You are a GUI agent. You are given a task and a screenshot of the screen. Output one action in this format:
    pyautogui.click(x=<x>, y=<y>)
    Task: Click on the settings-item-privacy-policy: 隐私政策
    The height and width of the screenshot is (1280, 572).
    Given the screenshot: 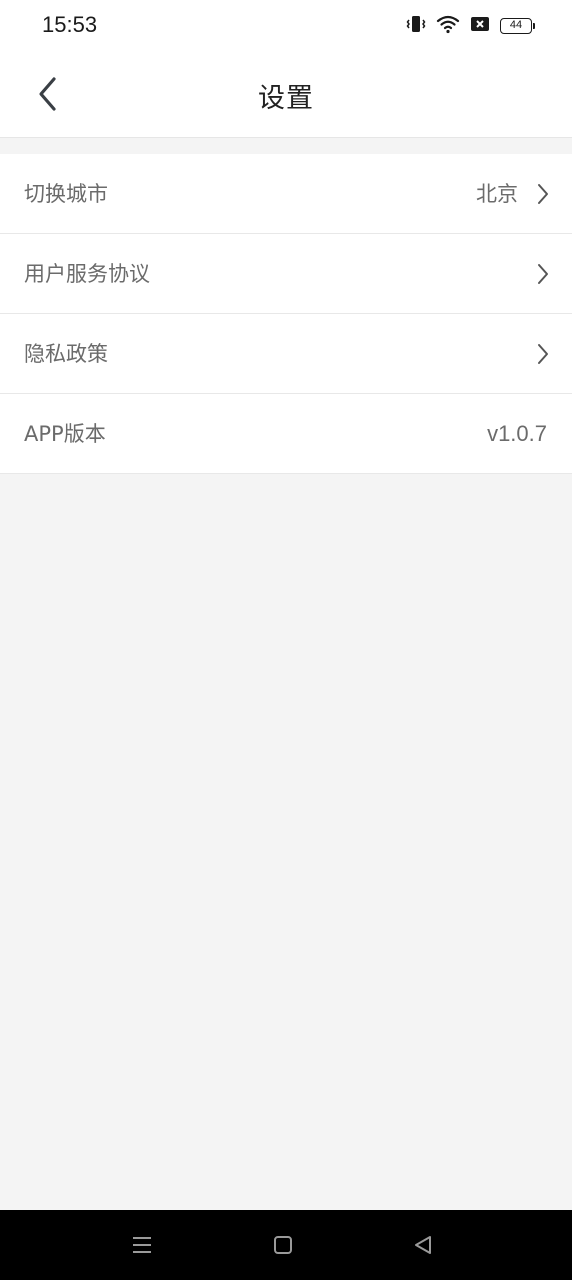 What is the action you would take?
    pyautogui.click(x=286, y=354)
    